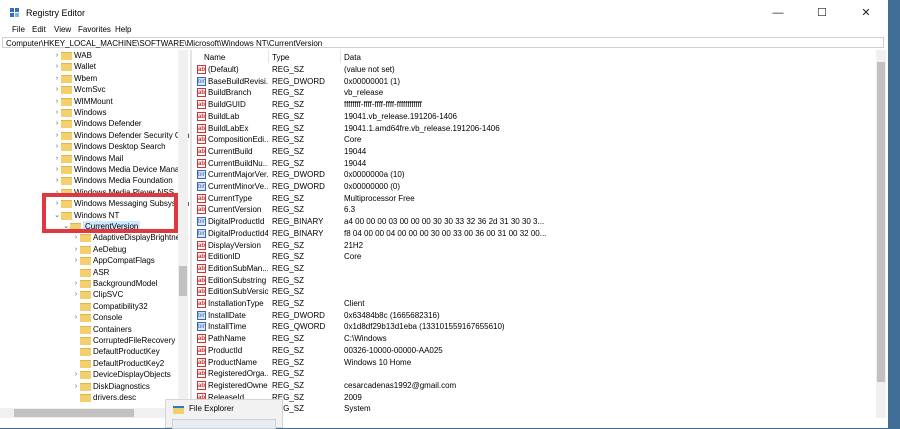  I want to click on tree-node: › Wbem, so click(95, 78).